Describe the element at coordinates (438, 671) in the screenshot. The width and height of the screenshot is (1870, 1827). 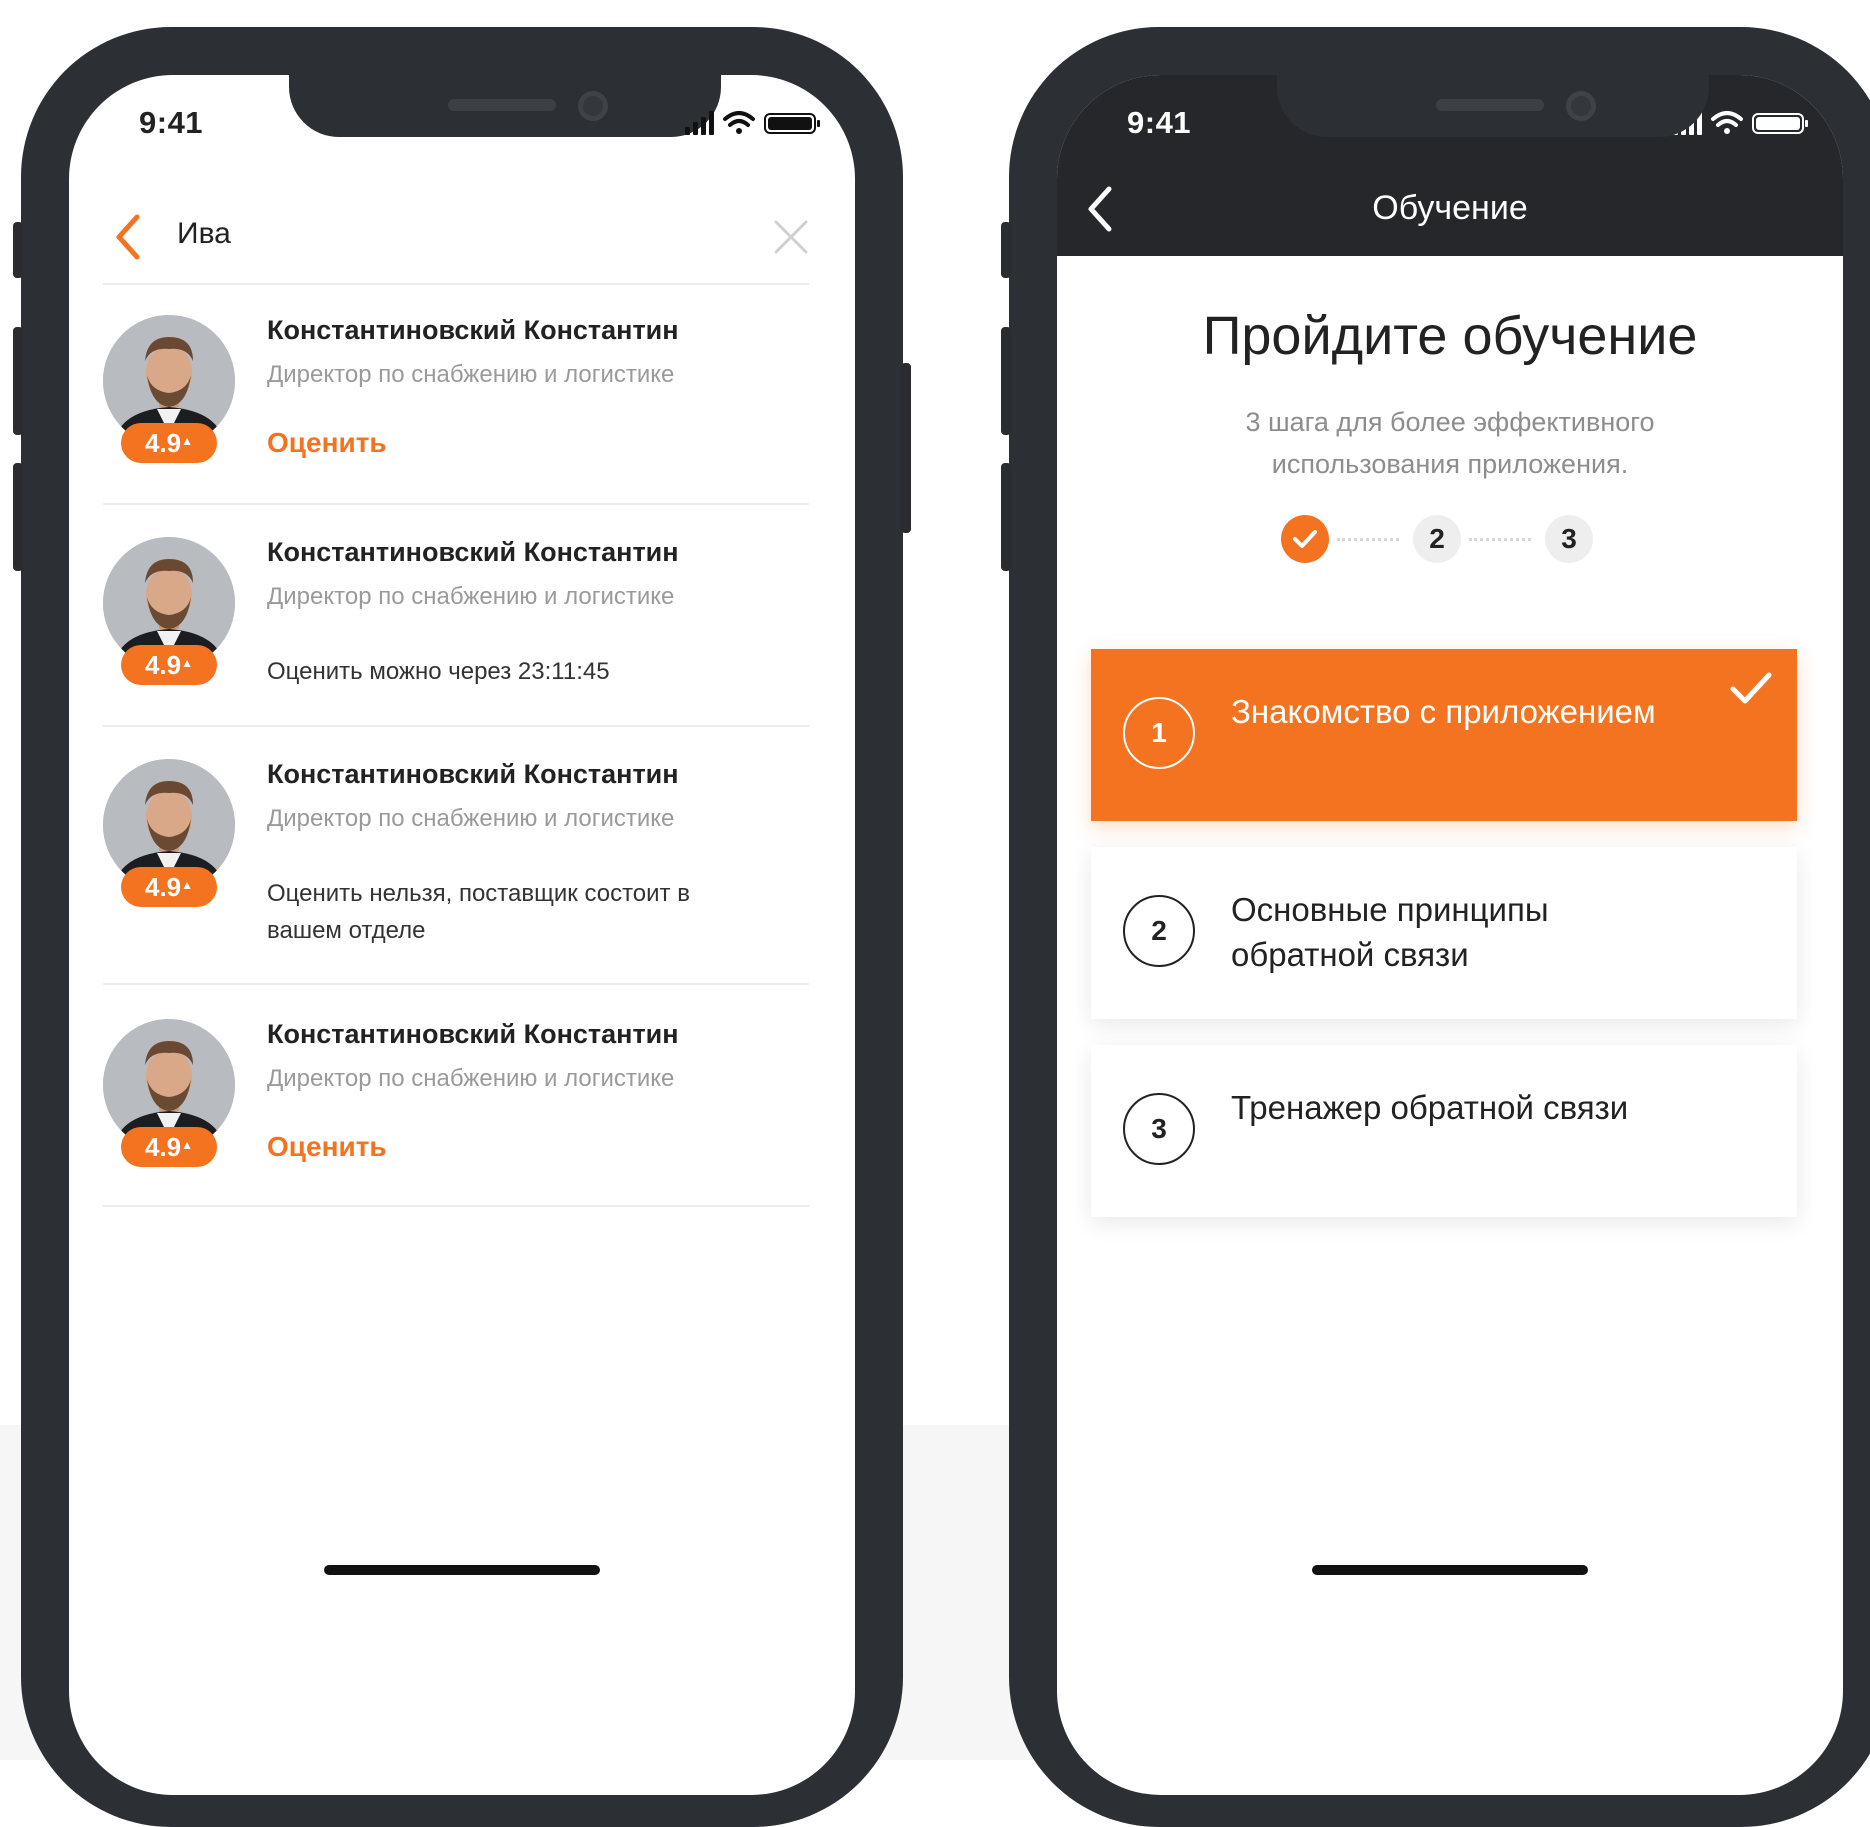
I see `rate-timer-note: Оценить можно через 23:11:45` at that location.